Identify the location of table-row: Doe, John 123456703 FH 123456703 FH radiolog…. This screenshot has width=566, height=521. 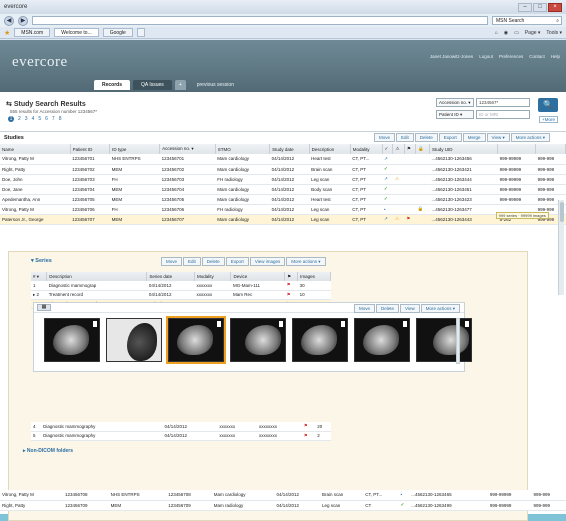
(283, 179).